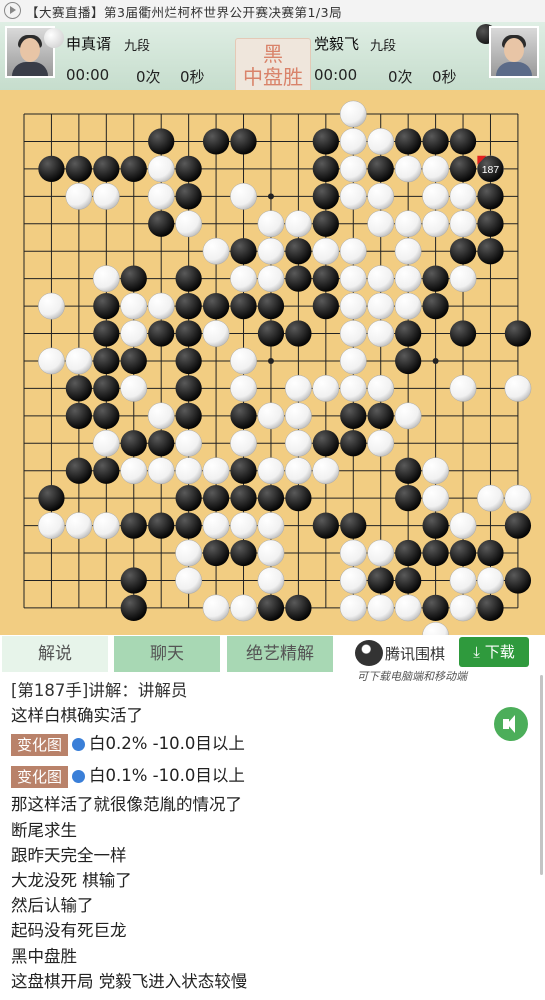 The image size is (545, 1000). What do you see at coordinates (148, 77) in the screenshot?
I see `black-player-count: 0次` at bounding box center [148, 77].